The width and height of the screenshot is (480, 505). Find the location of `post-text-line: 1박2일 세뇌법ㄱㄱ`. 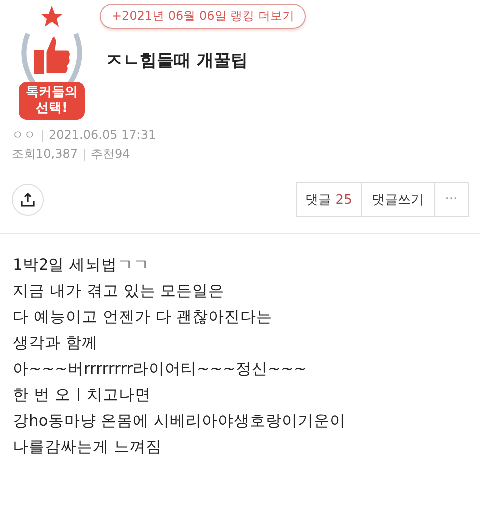

post-text-line: 1박2일 세뇌법ㄱㄱ is located at coordinates (82, 265).